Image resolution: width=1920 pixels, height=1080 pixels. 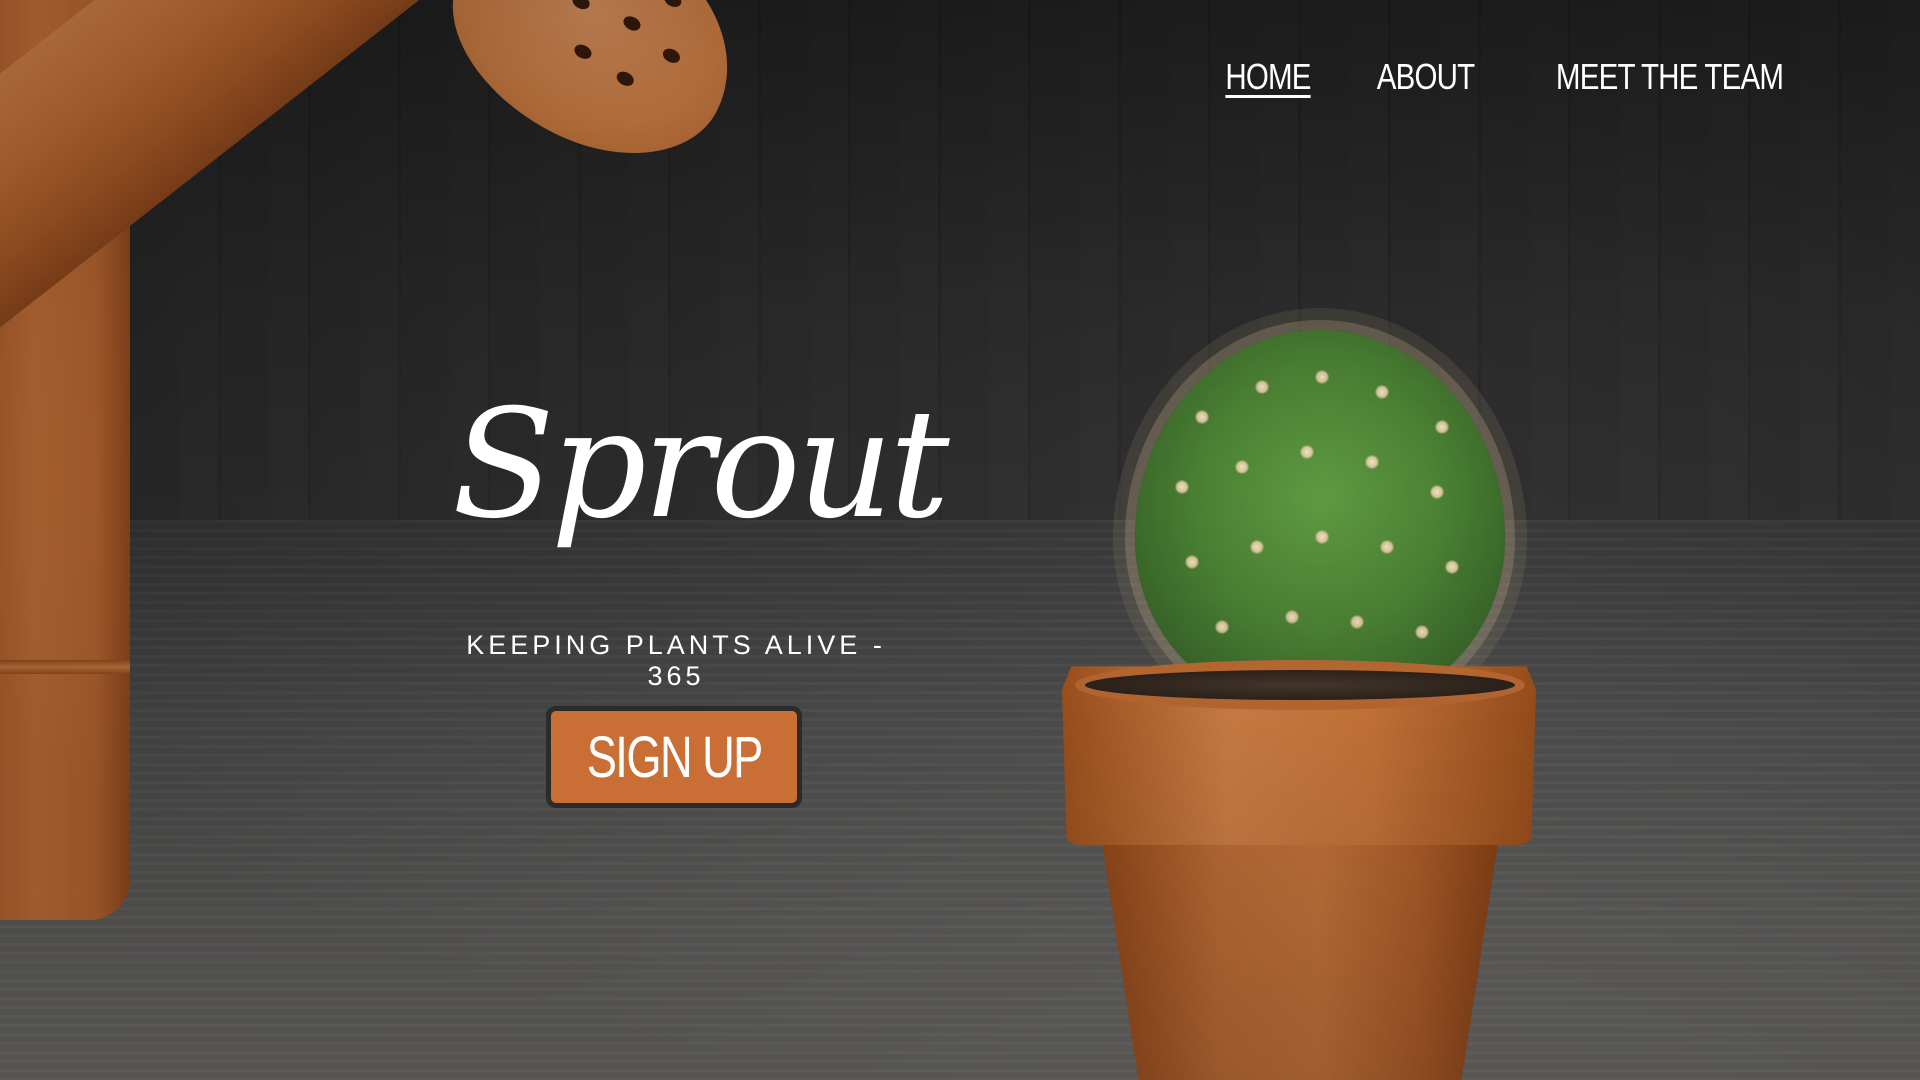 What do you see at coordinates (1670, 77) in the screenshot?
I see `nav-meet-the-team-link: MEET THE TEAM` at bounding box center [1670, 77].